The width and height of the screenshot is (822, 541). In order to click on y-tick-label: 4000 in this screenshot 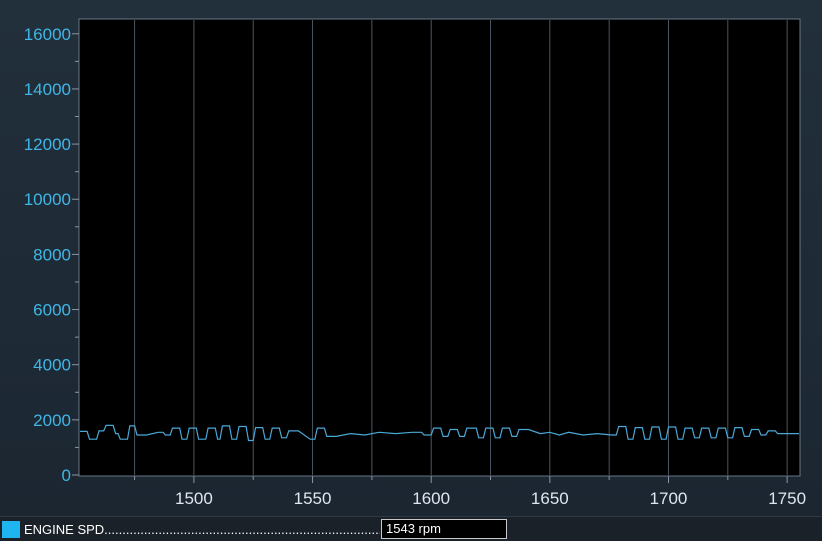, I will do `click(52, 365)`.